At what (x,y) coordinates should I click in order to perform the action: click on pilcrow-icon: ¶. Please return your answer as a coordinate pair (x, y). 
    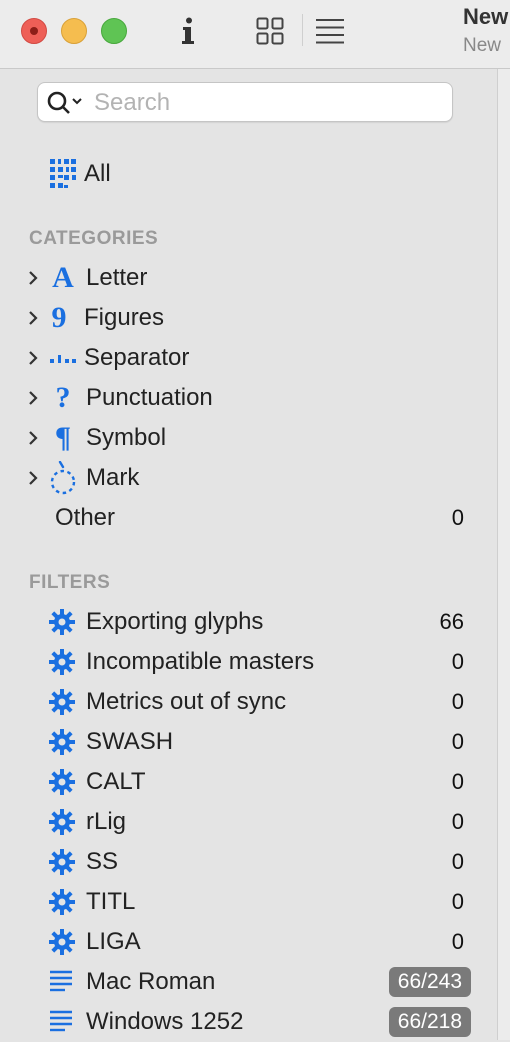
    Looking at the image, I should click on (63, 437).